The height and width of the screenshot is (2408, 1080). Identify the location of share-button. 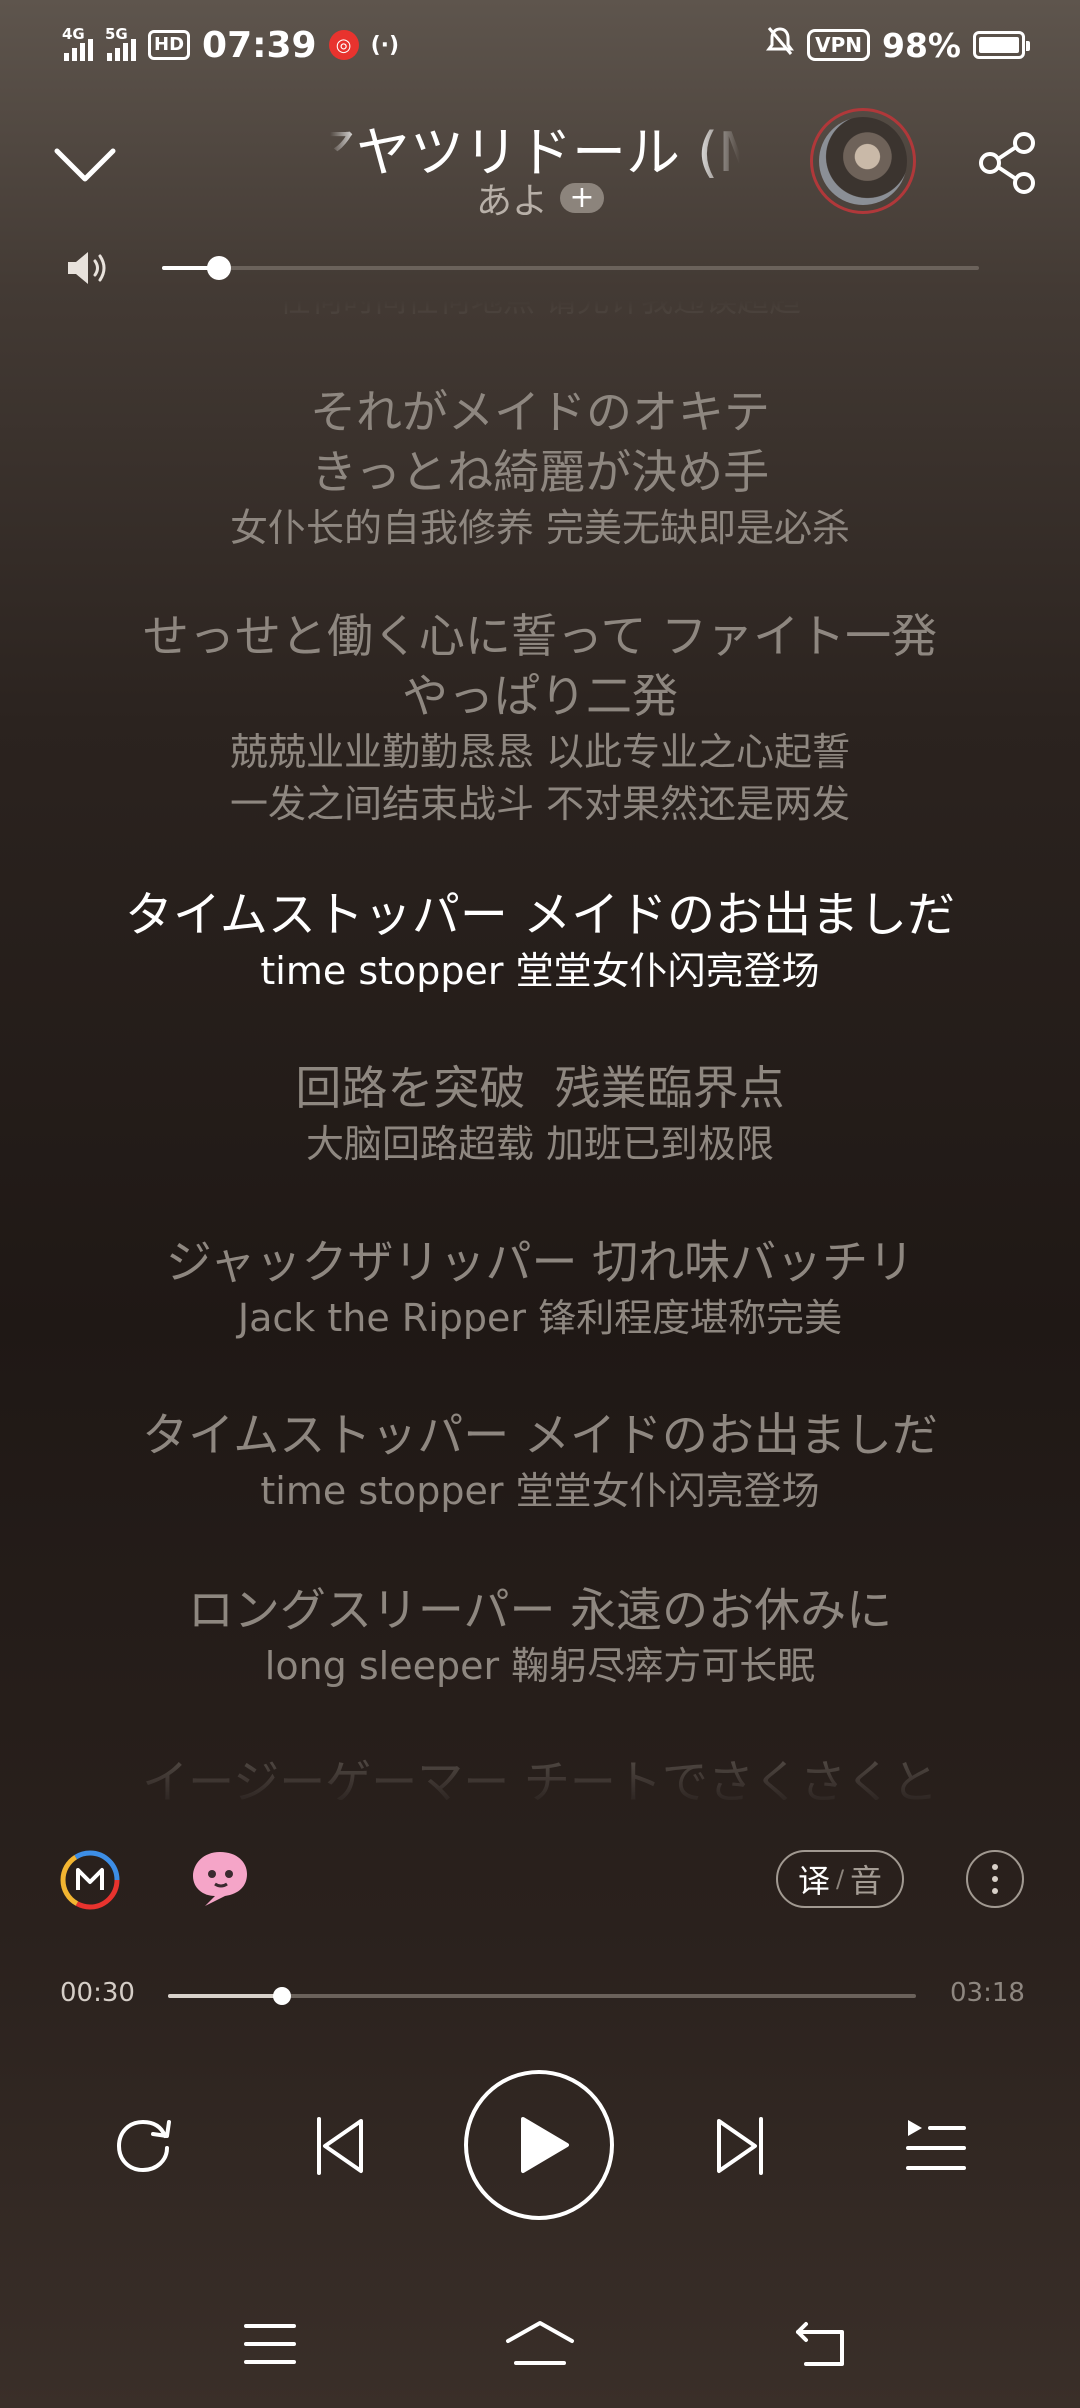
(1008, 163).